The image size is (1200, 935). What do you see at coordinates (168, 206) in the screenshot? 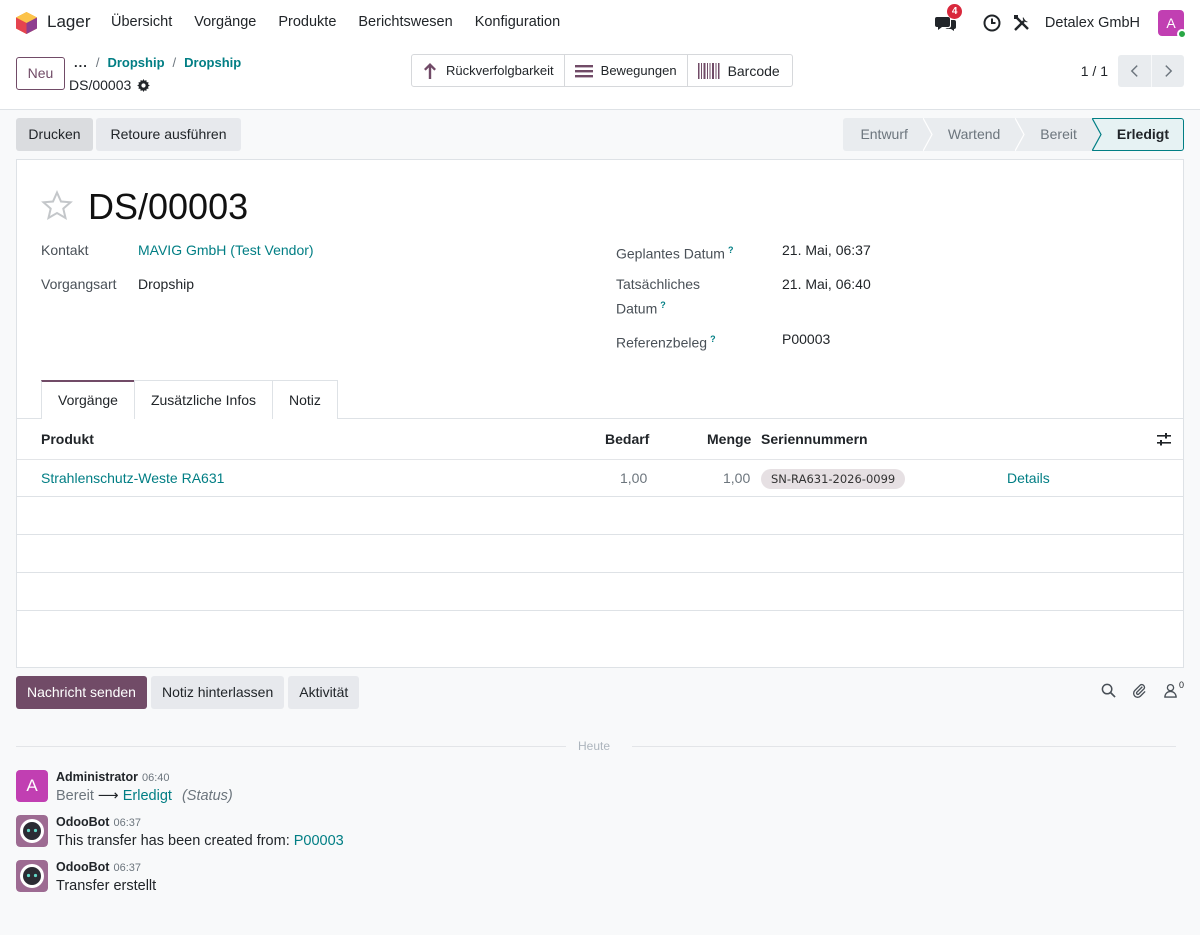
I see `record-title: DS/00003` at bounding box center [168, 206].